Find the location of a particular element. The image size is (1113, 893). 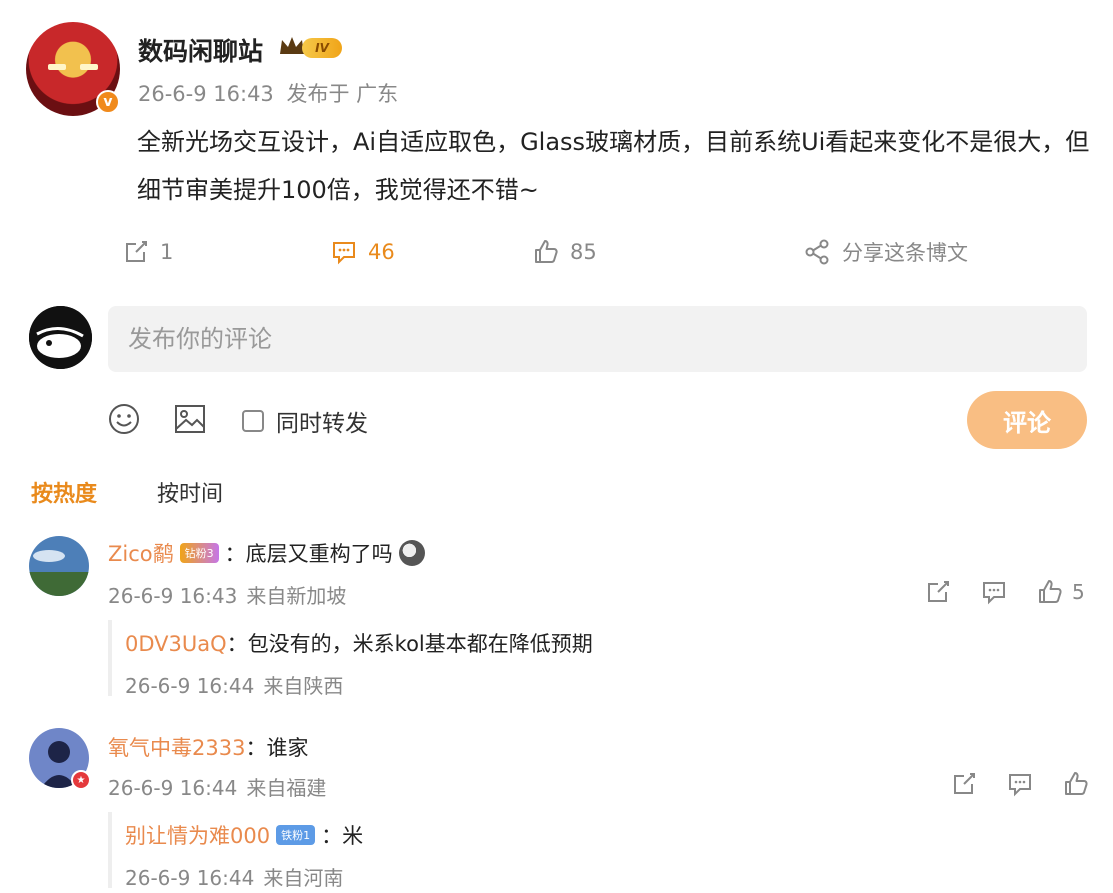

author-name: 数码闲聊站 is located at coordinates (200, 50).